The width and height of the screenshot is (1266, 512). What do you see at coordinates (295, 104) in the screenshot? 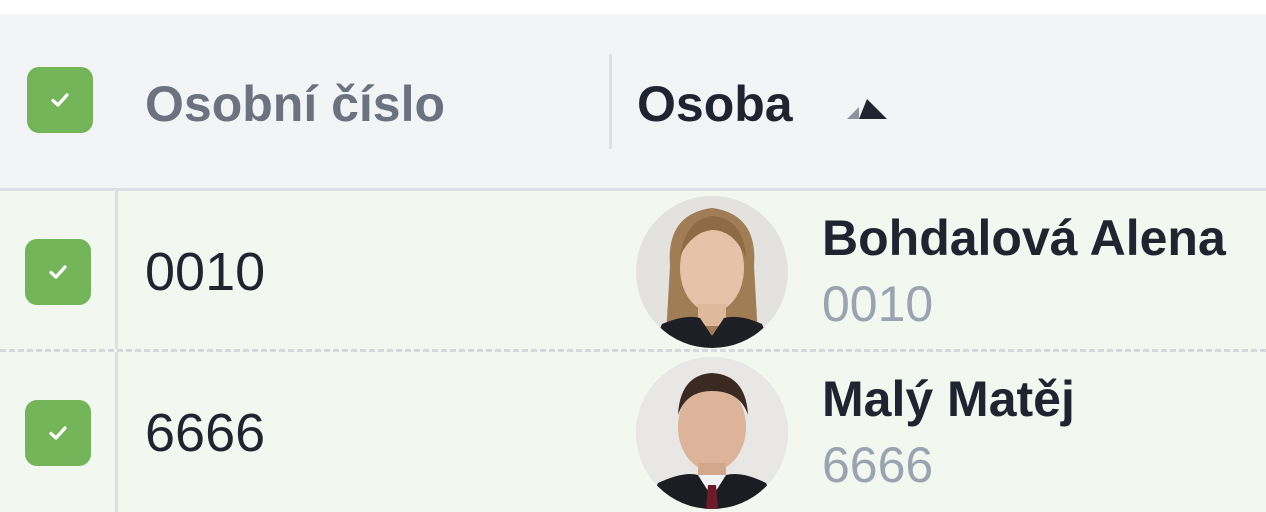
I see `column-header-personal-number: Osobní číslo` at bounding box center [295, 104].